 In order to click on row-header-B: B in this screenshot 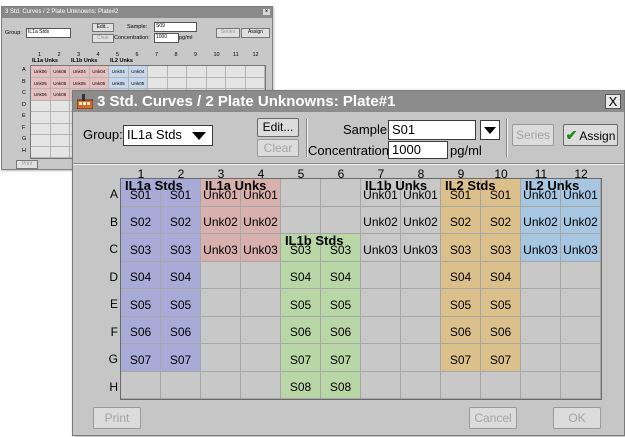, I will do `click(111, 222)`.